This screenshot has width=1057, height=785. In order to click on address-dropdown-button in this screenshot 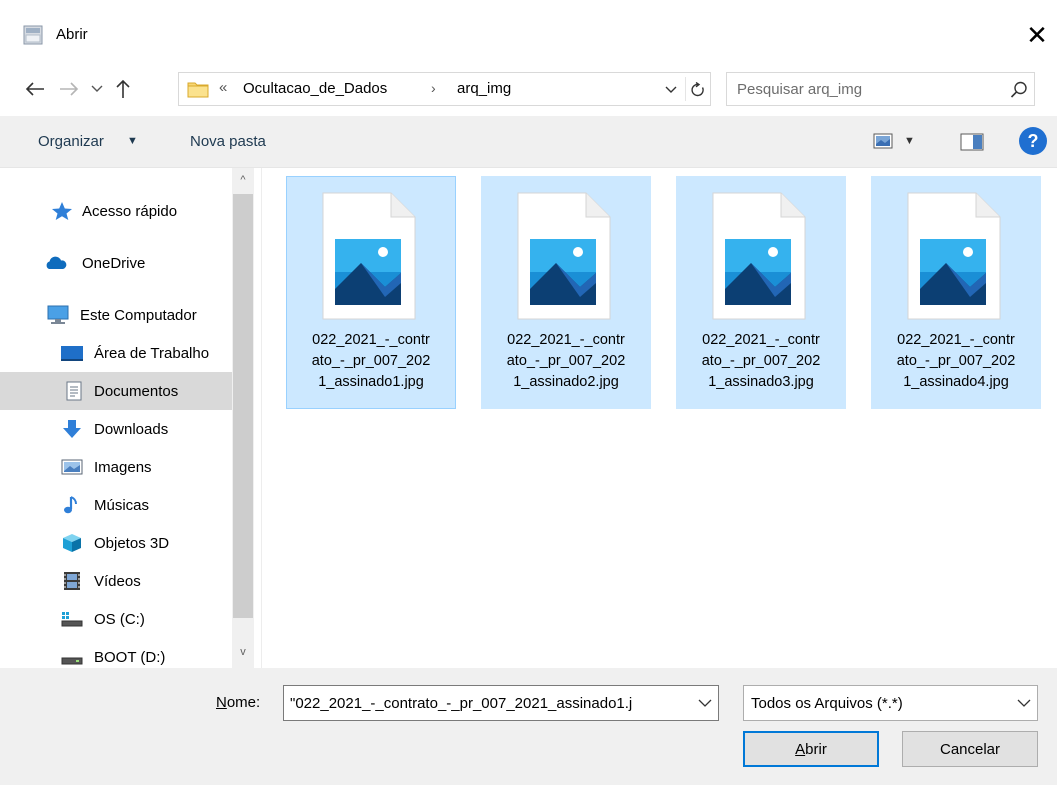, I will do `click(671, 90)`.